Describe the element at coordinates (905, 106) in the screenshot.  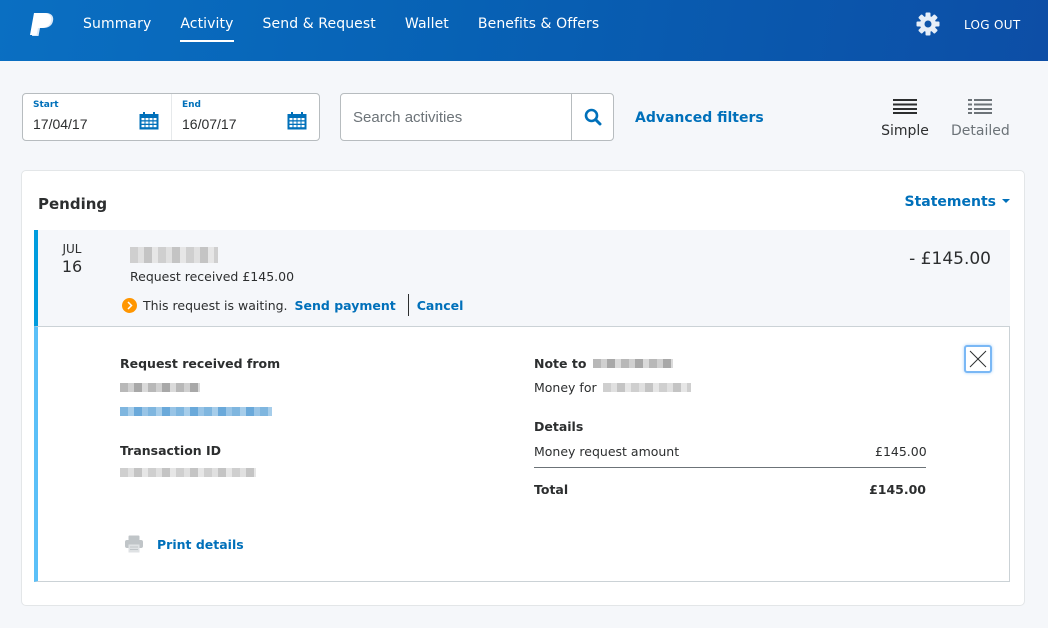
I see `list-simple-icon` at that location.